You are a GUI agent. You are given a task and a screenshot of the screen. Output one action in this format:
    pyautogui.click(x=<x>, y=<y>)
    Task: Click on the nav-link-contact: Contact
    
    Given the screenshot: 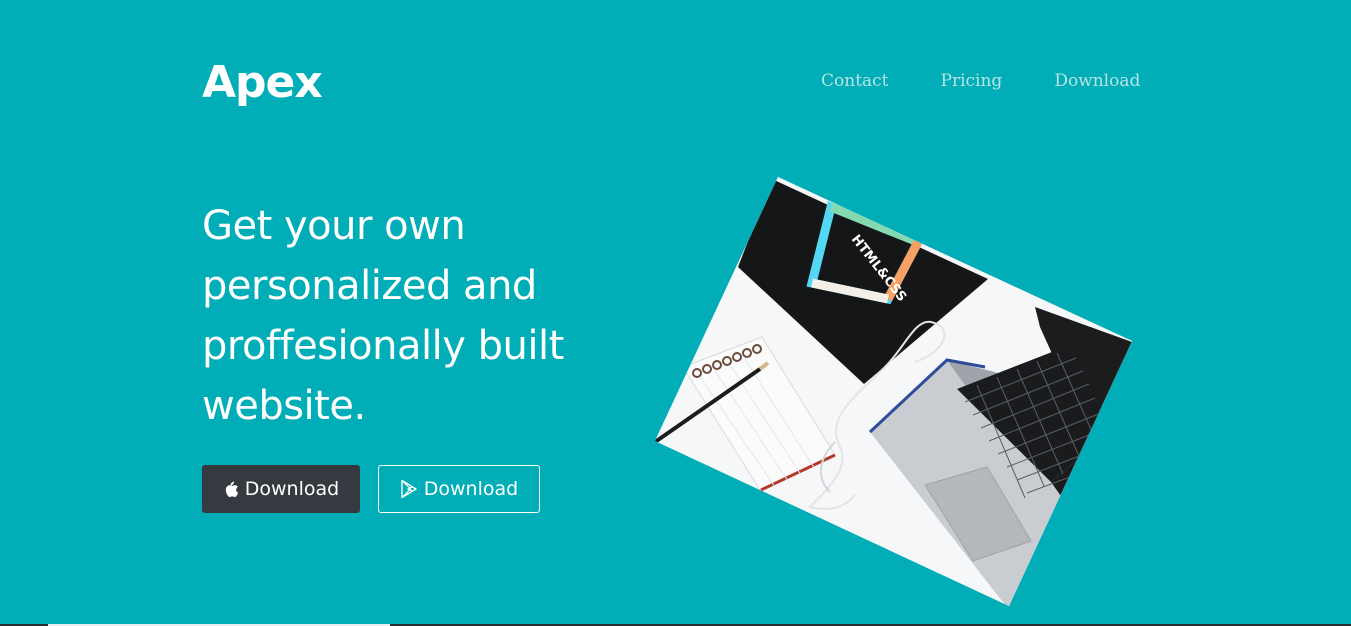 What is the action you would take?
    pyautogui.click(x=855, y=81)
    